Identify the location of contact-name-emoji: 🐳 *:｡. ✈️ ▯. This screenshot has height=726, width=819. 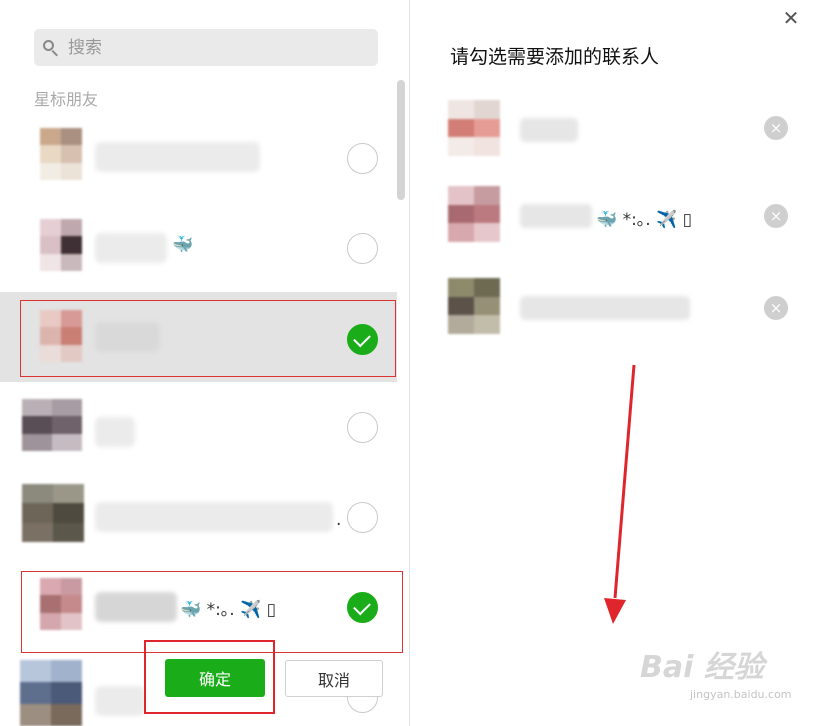
(644, 220).